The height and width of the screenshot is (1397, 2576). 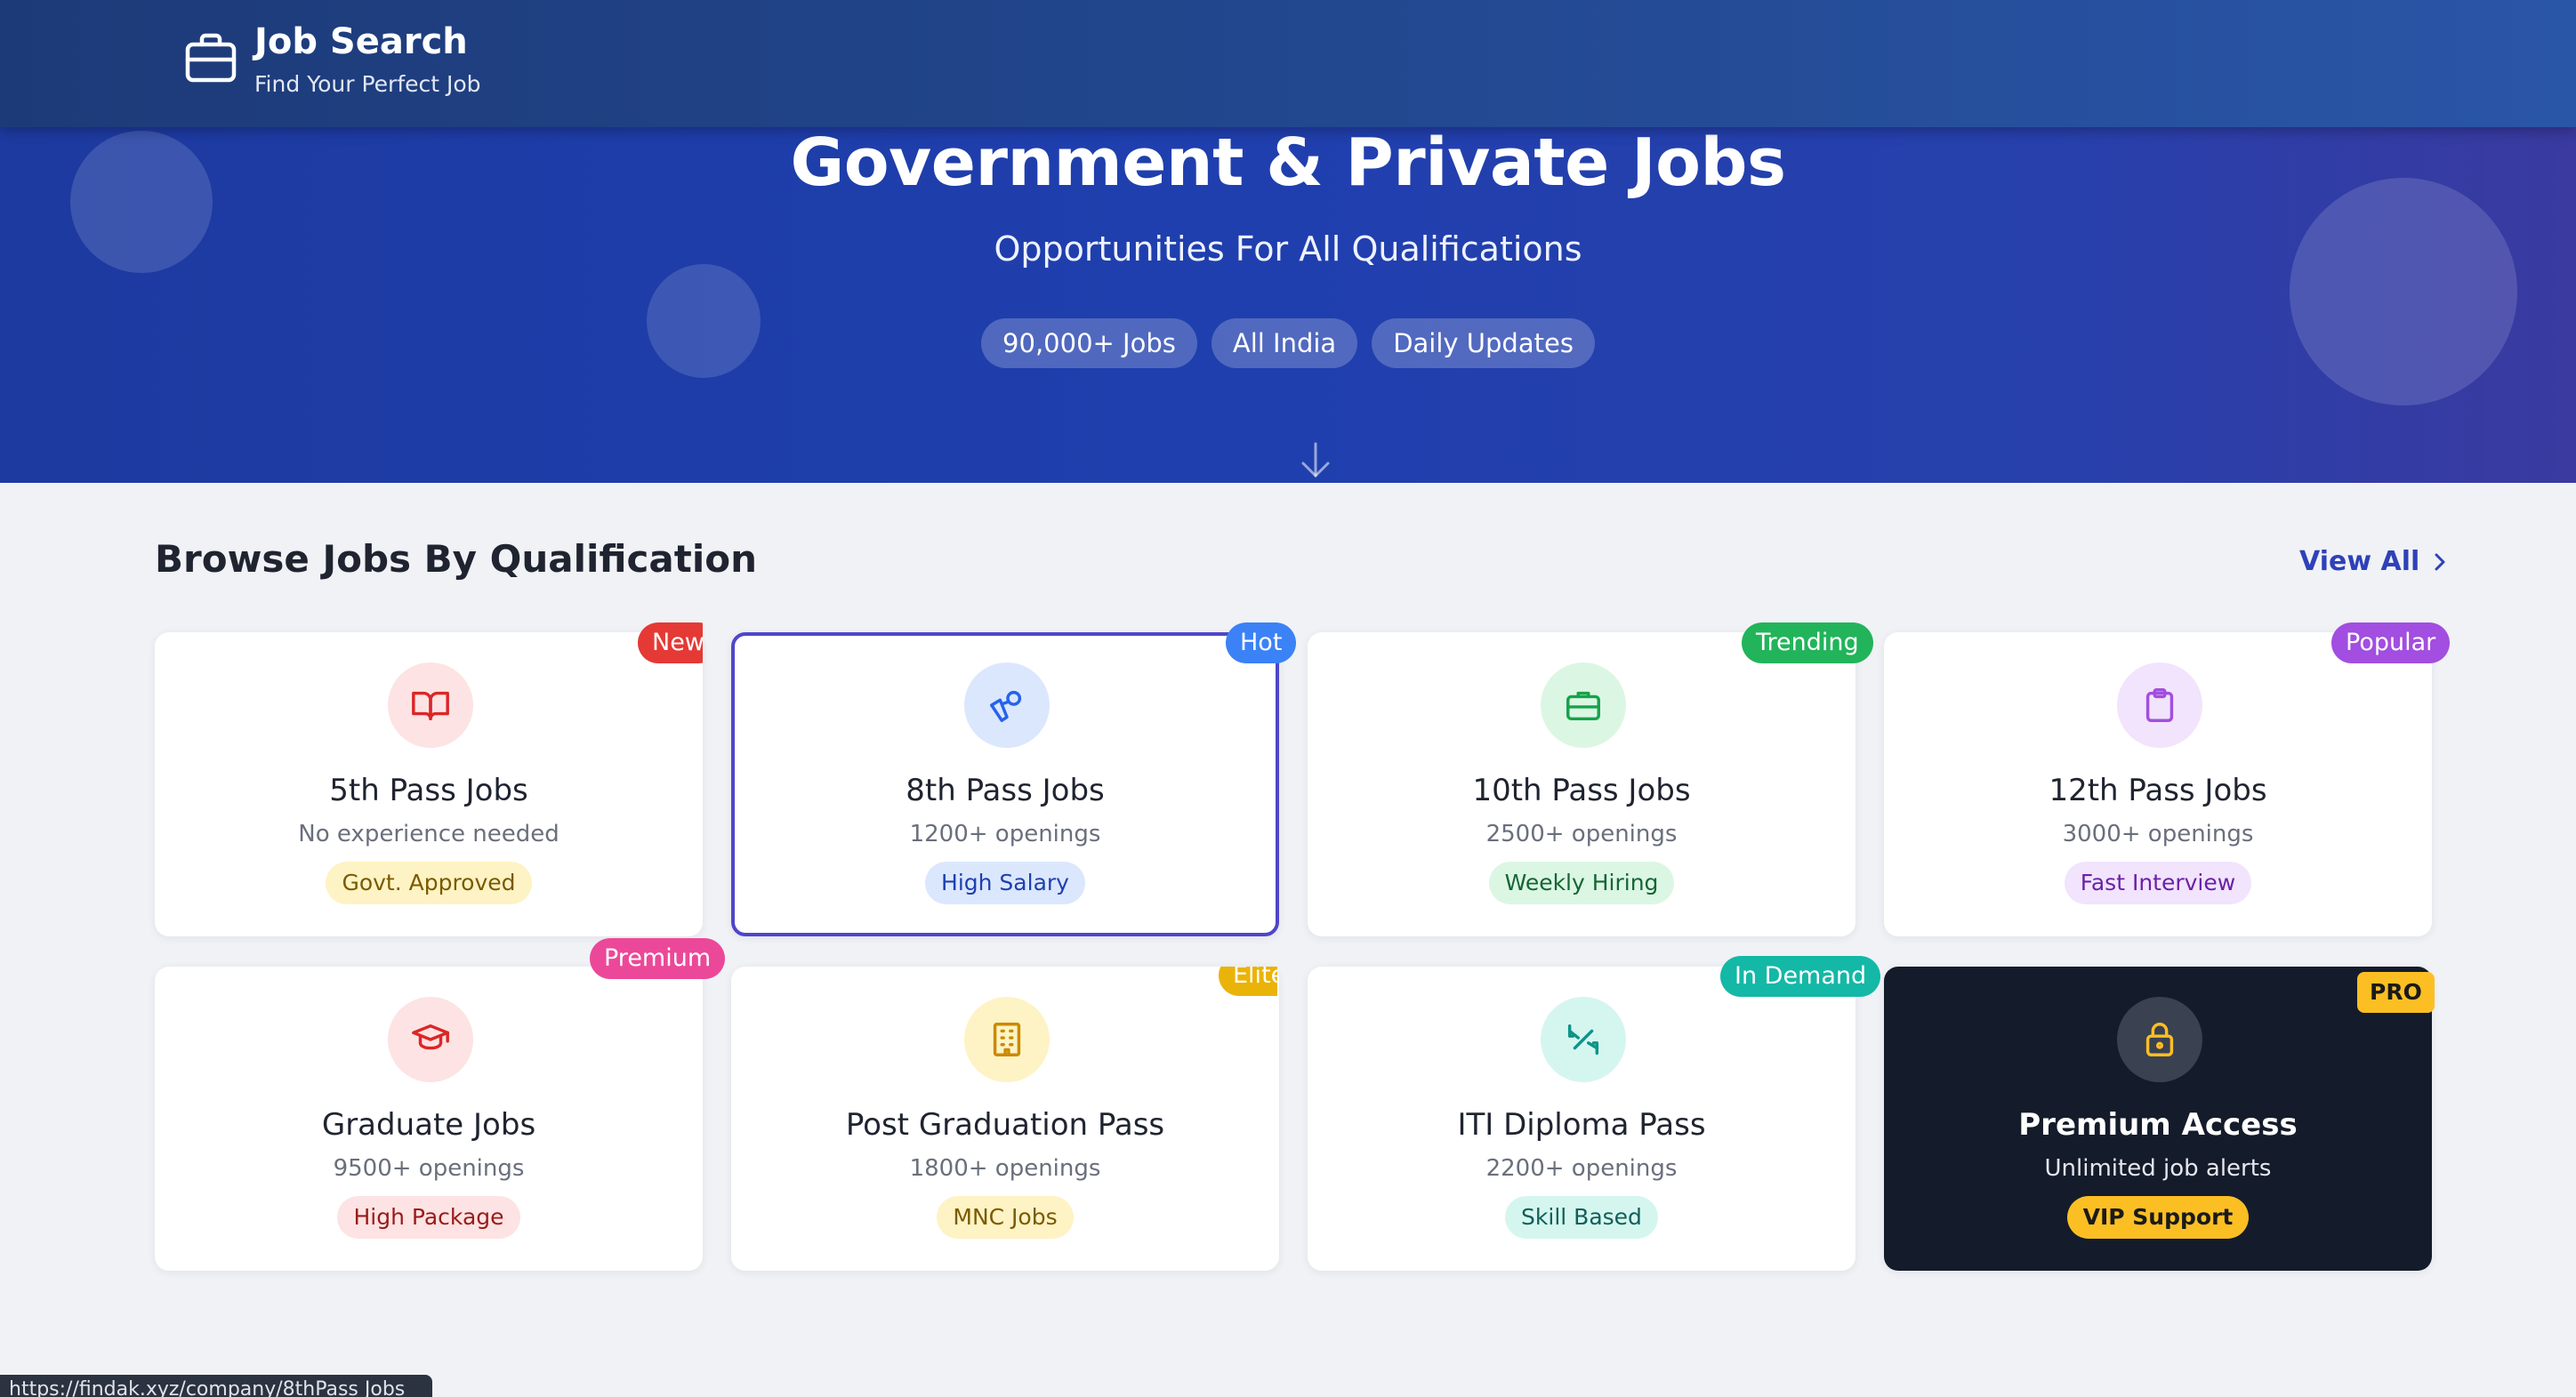 I want to click on view-all-link: View All, so click(x=2375, y=561).